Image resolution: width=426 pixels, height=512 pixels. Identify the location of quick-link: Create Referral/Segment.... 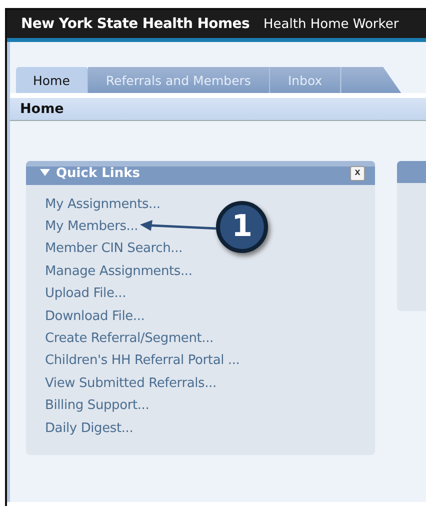
(129, 338).